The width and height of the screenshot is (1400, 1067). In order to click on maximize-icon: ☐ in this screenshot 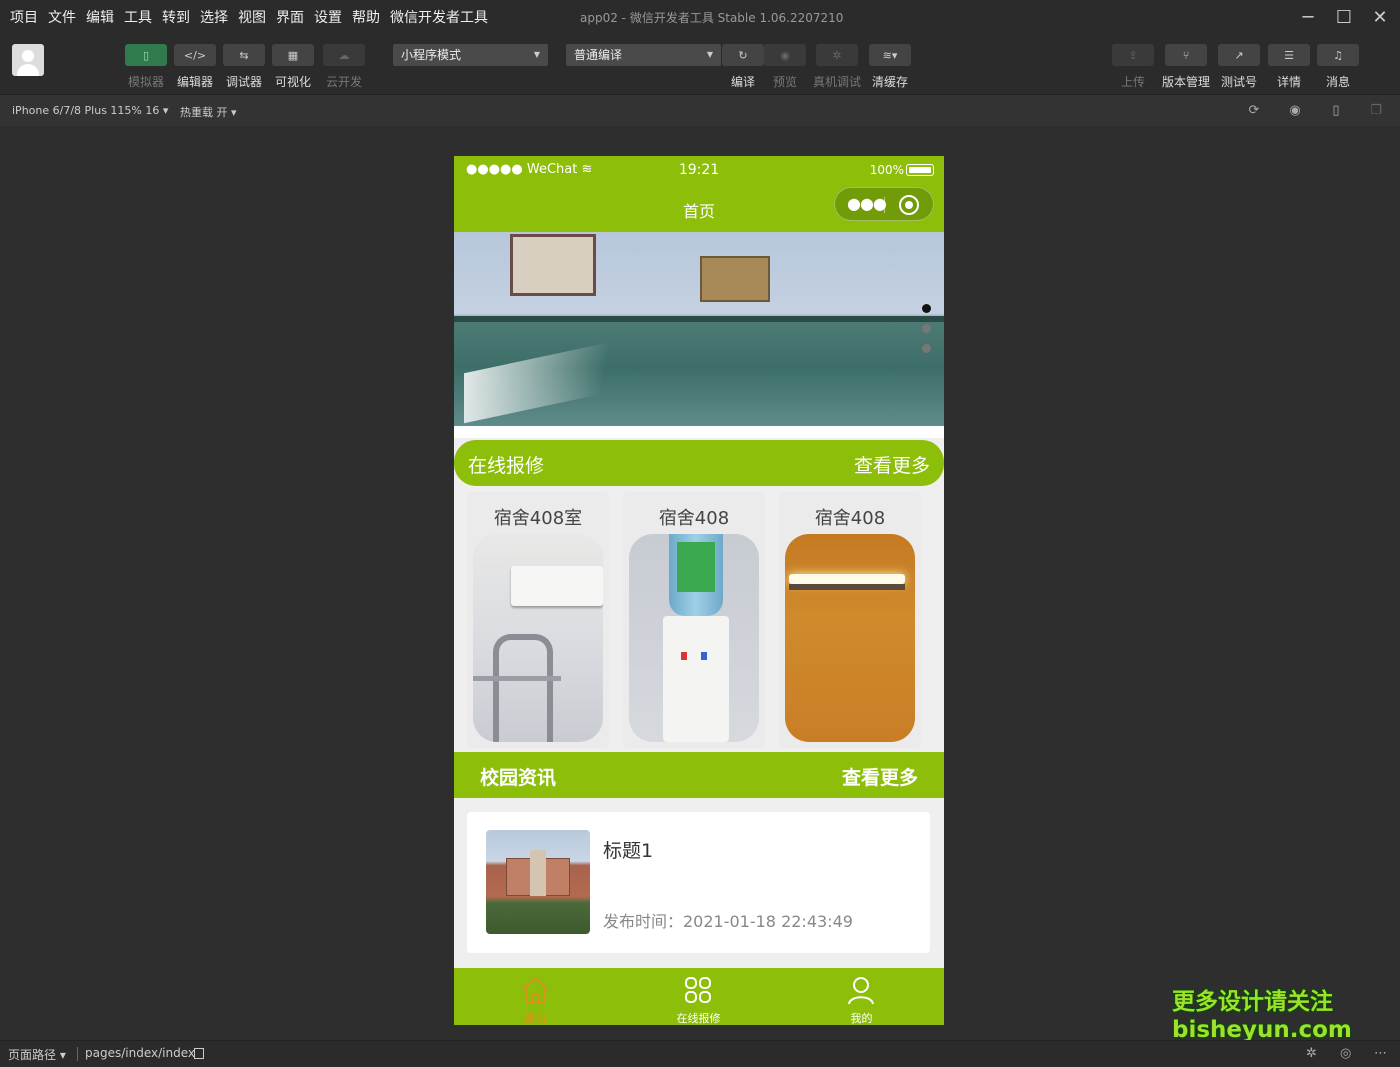, I will do `click(1344, 17)`.